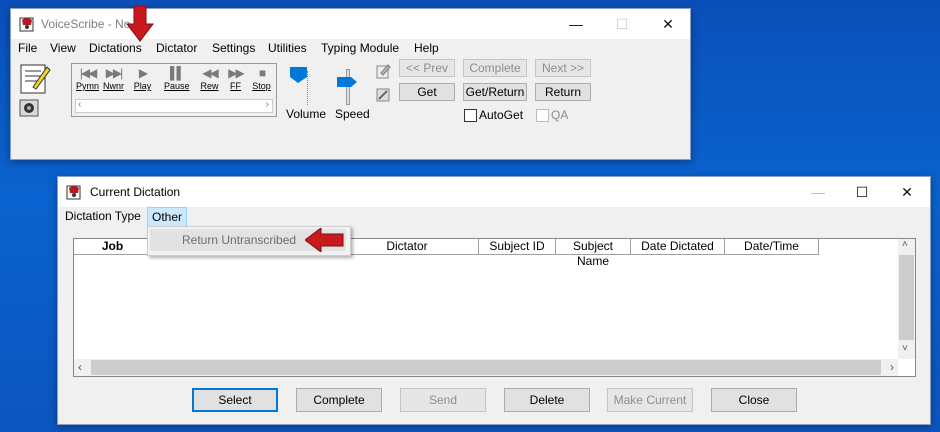 Image resolution: width=940 pixels, height=432 pixels. Describe the element at coordinates (754, 400) in the screenshot. I see `dialog-close-button-bottom: Close` at that location.